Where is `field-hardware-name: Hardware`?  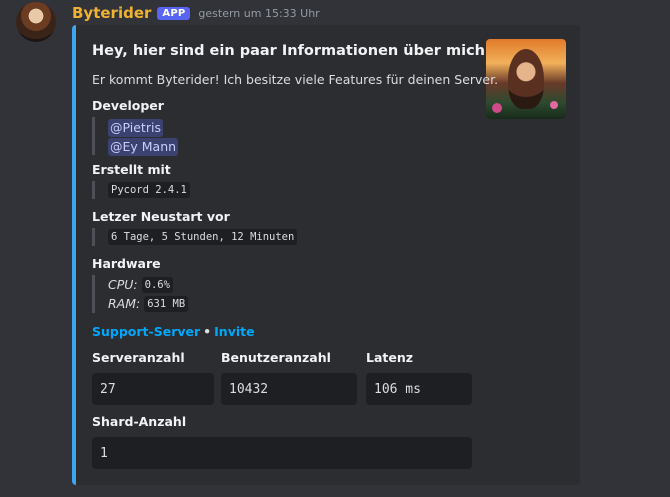
field-hardware-name: Hardware is located at coordinates (126, 263).